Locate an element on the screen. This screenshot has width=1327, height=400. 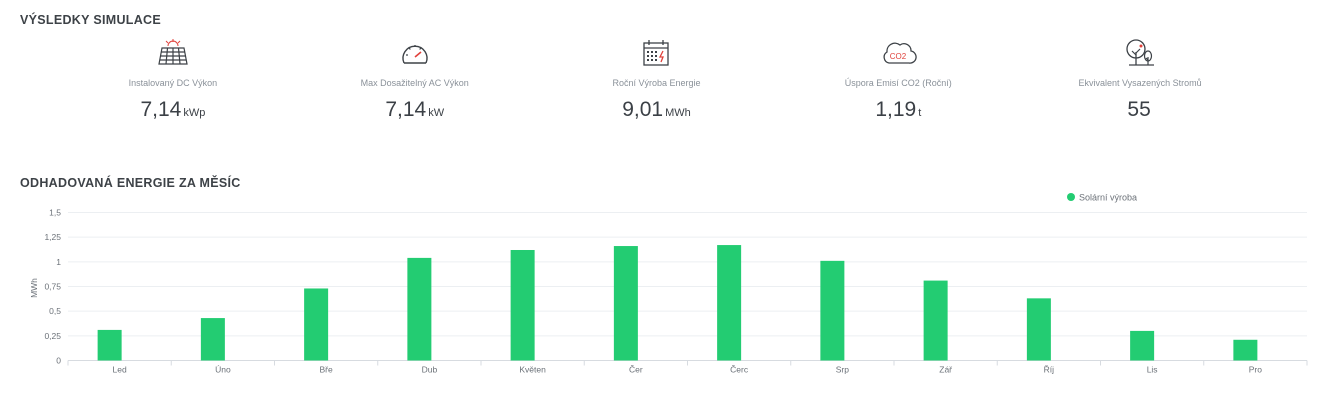
legend-dot is located at coordinates (1071, 197).